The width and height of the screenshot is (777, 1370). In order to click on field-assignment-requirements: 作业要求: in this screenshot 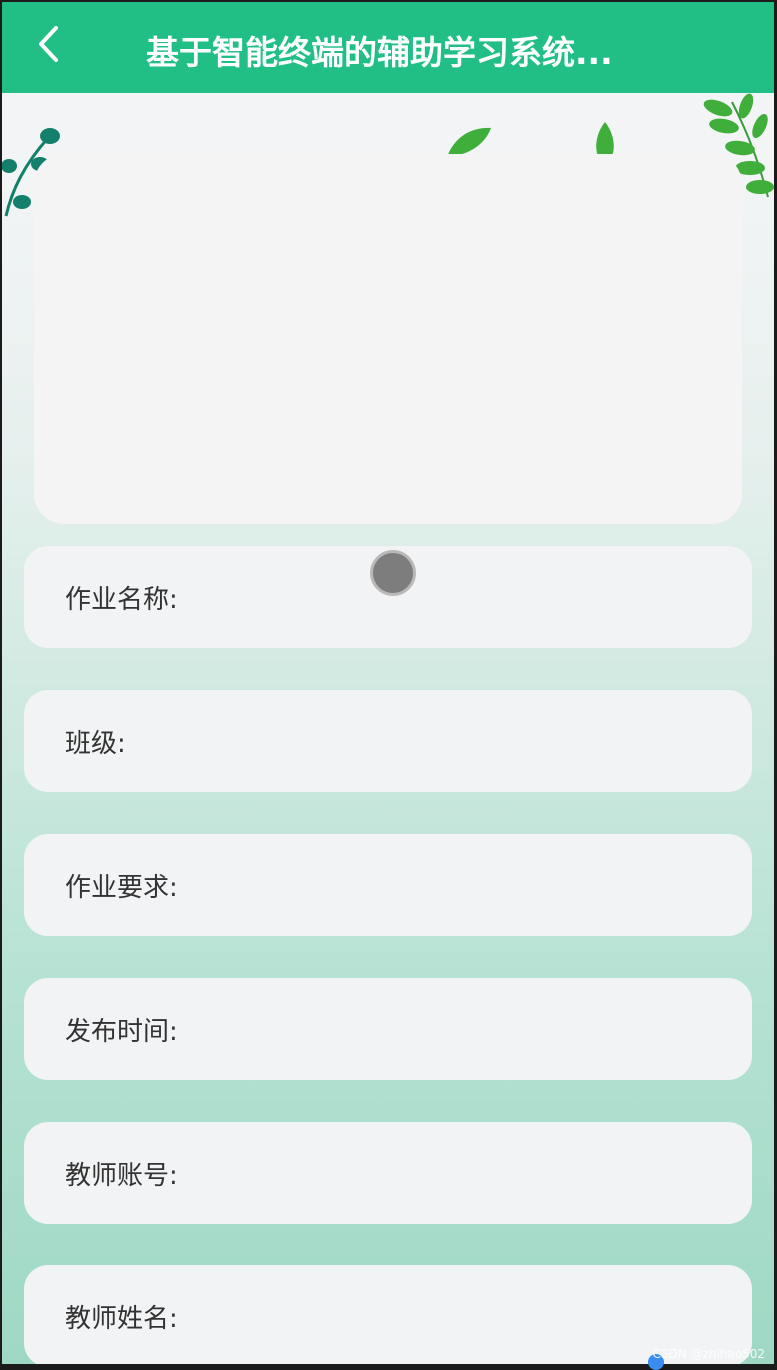, I will do `click(388, 885)`.